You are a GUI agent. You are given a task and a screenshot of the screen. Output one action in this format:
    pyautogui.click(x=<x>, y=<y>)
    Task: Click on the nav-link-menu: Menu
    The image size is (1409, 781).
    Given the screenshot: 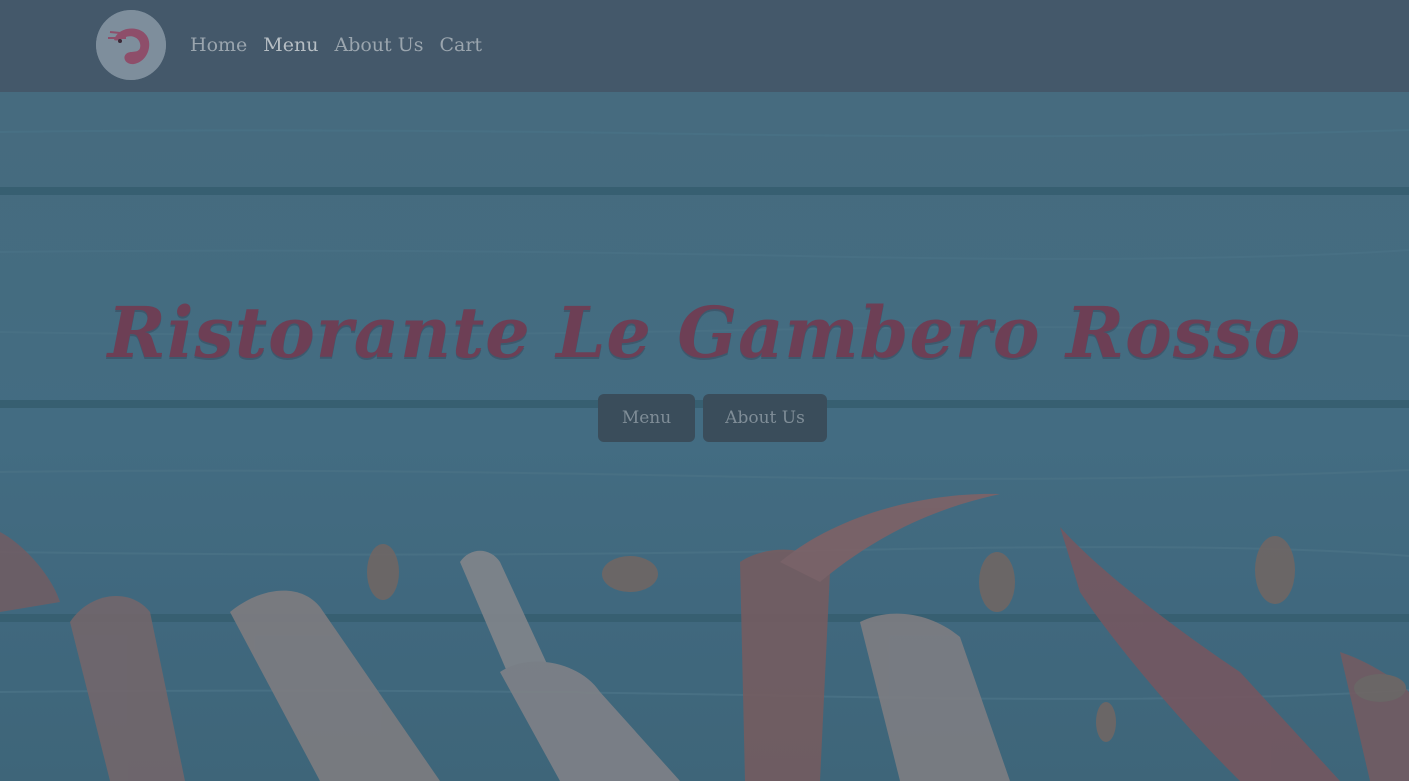 What is the action you would take?
    pyautogui.click(x=290, y=45)
    